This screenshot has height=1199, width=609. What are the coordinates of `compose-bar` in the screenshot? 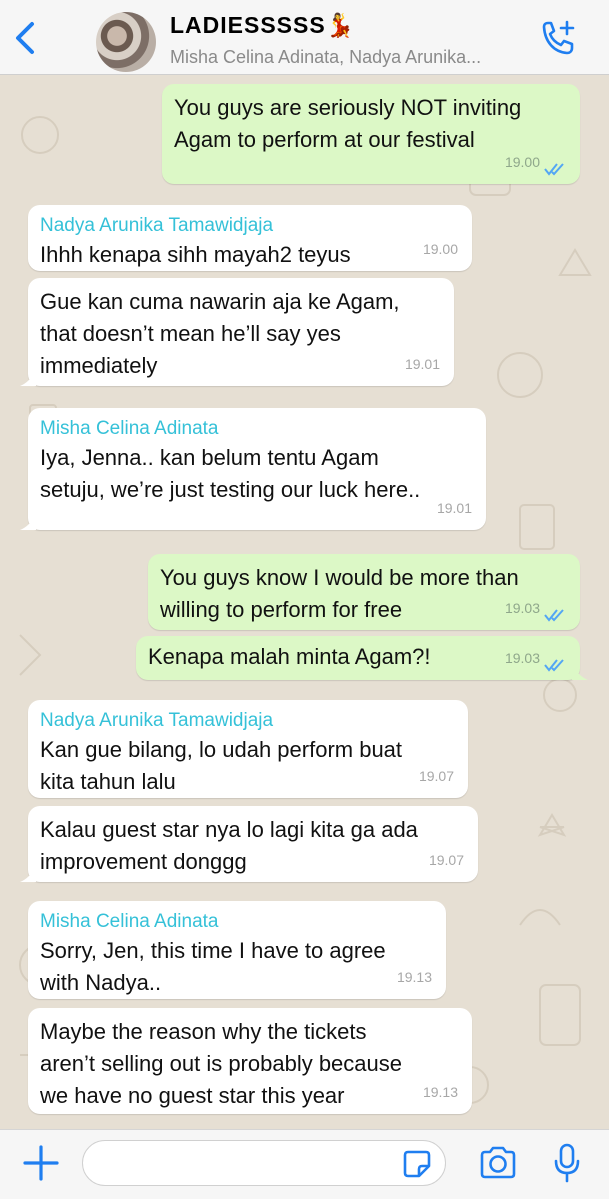 It's located at (304, 1164).